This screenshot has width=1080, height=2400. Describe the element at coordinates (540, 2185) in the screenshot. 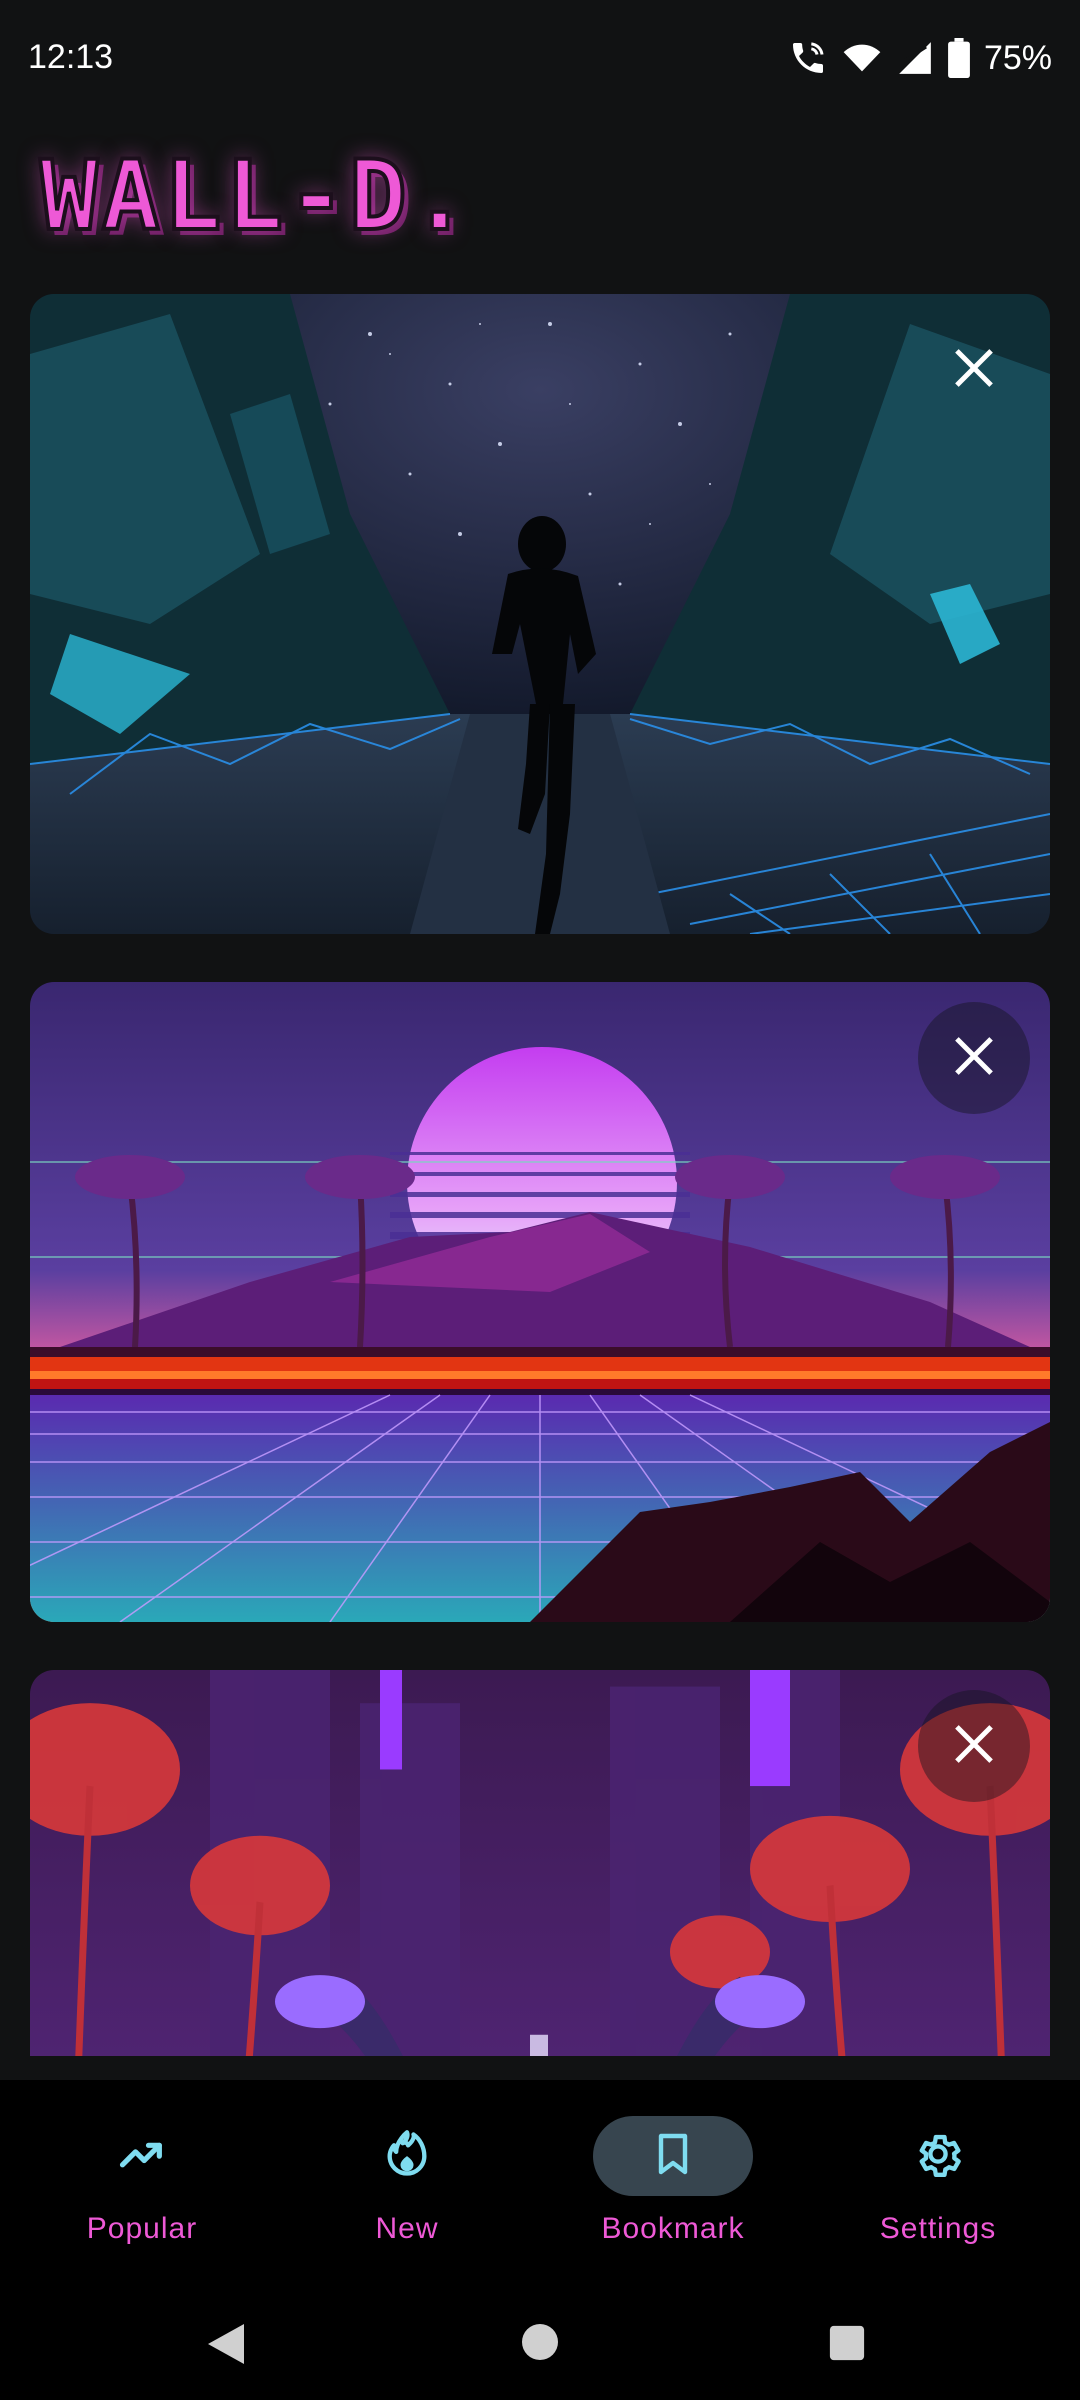

I see `bottom-navigation: Popular New Bookmark Settings` at that location.